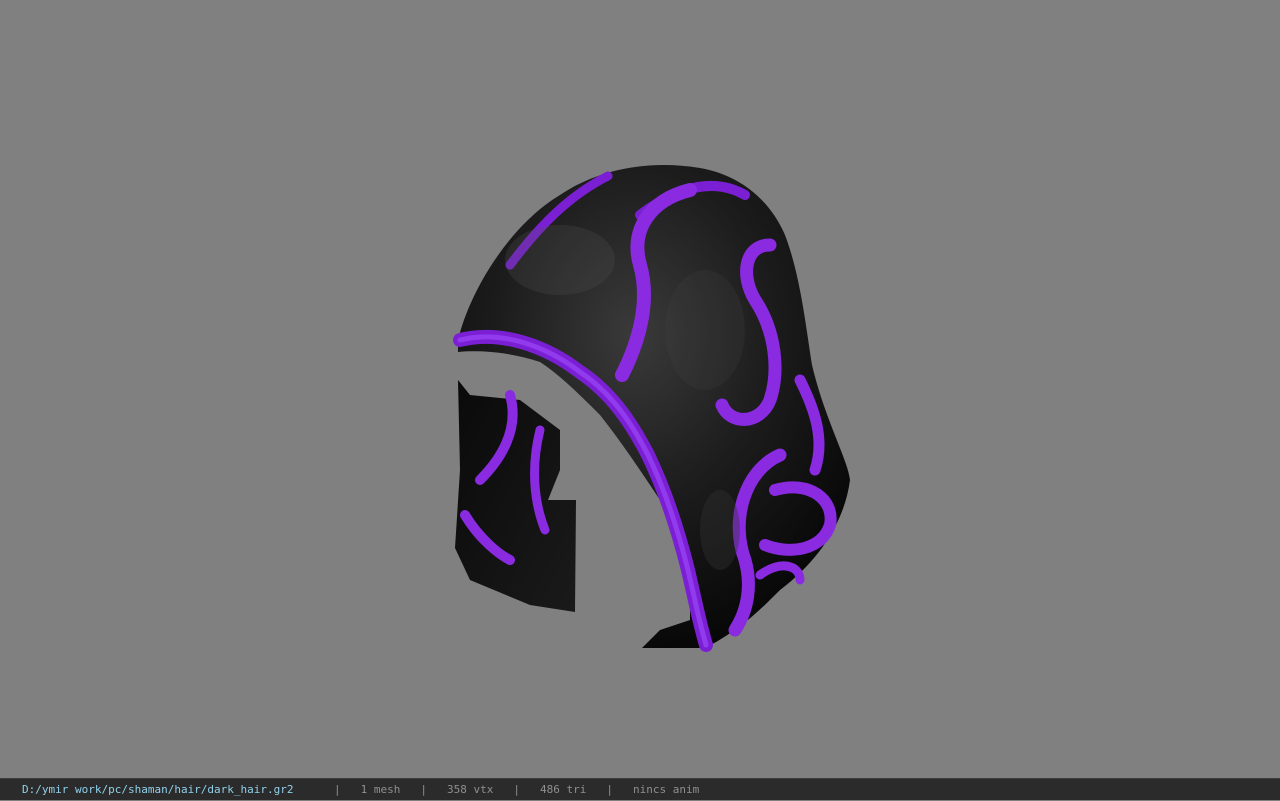 The image size is (1280, 801). I want to click on model-stats: | 1 mesh | 358 vtx | 486 tri | nincs anim, so click(516, 790).